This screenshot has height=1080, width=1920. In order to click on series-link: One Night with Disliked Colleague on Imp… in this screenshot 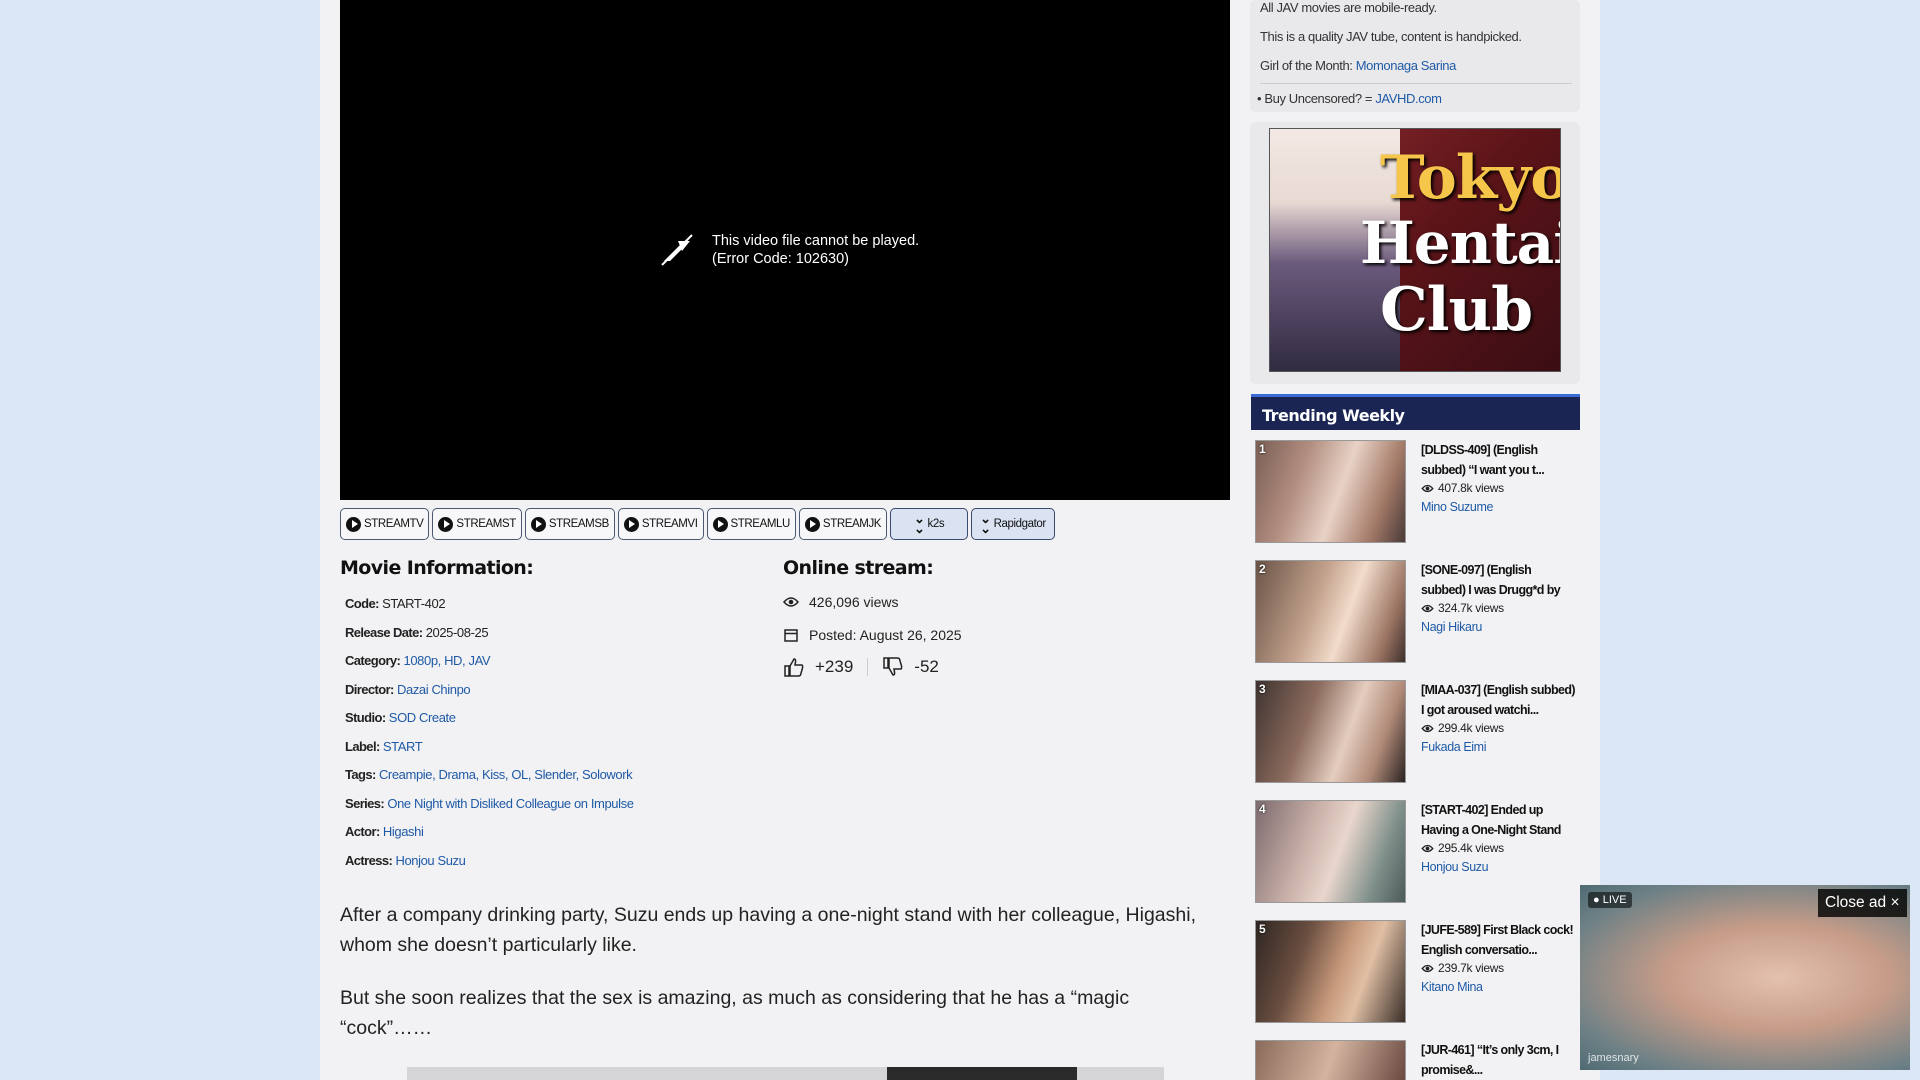, I will do `click(510, 803)`.